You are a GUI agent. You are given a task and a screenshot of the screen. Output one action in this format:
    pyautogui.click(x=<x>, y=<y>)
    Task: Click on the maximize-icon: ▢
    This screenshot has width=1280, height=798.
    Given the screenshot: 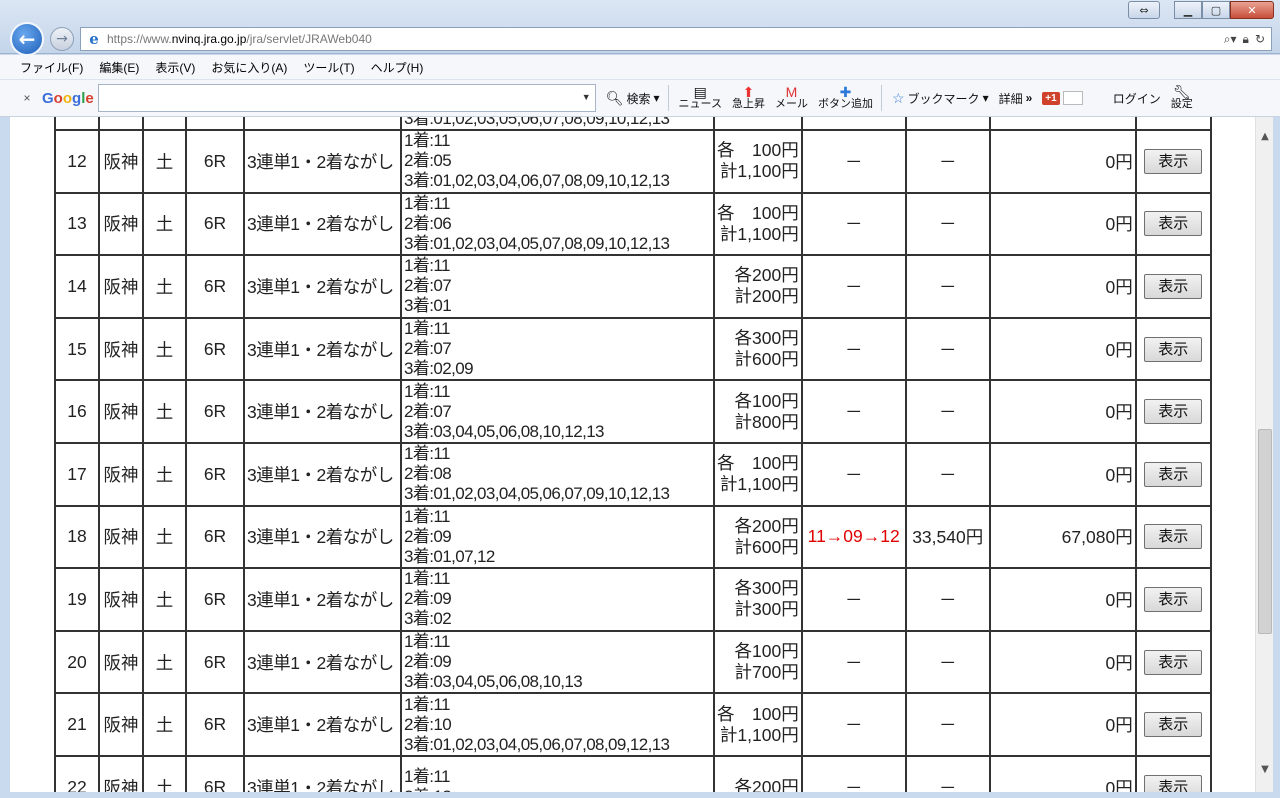 What is the action you would take?
    pyautogui.click(x=1216, y=10)
    